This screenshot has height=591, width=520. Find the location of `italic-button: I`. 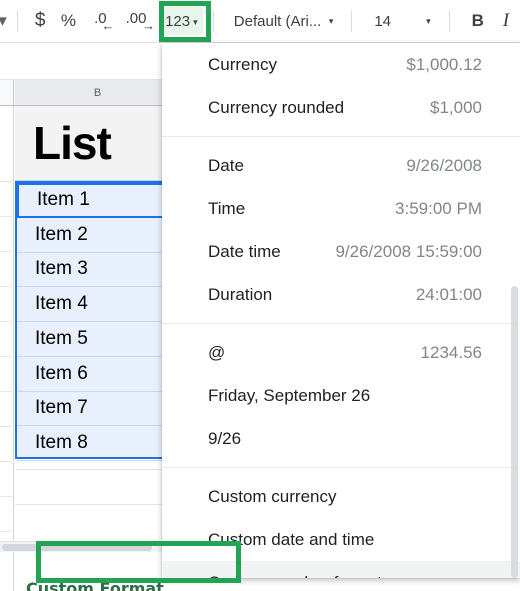

italic-button: I is located at coordinates (506, 21).